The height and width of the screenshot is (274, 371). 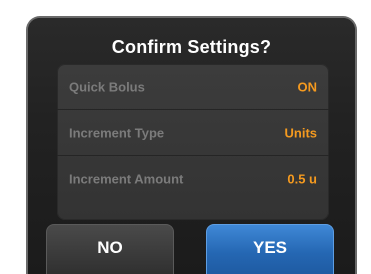 What do you see at coordinates (126, 179) in the screenshot?
I see `setting-label: Increment Amount` at bounding box center [126, 179].